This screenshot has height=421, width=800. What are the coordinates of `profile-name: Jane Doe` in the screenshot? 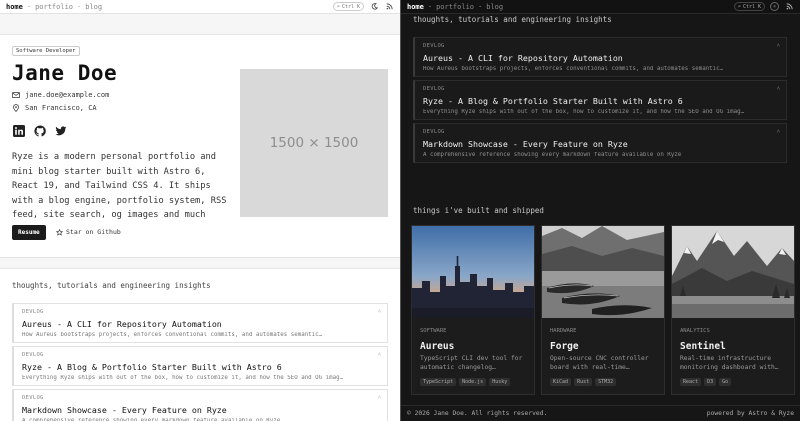 It's located at (65, 73).